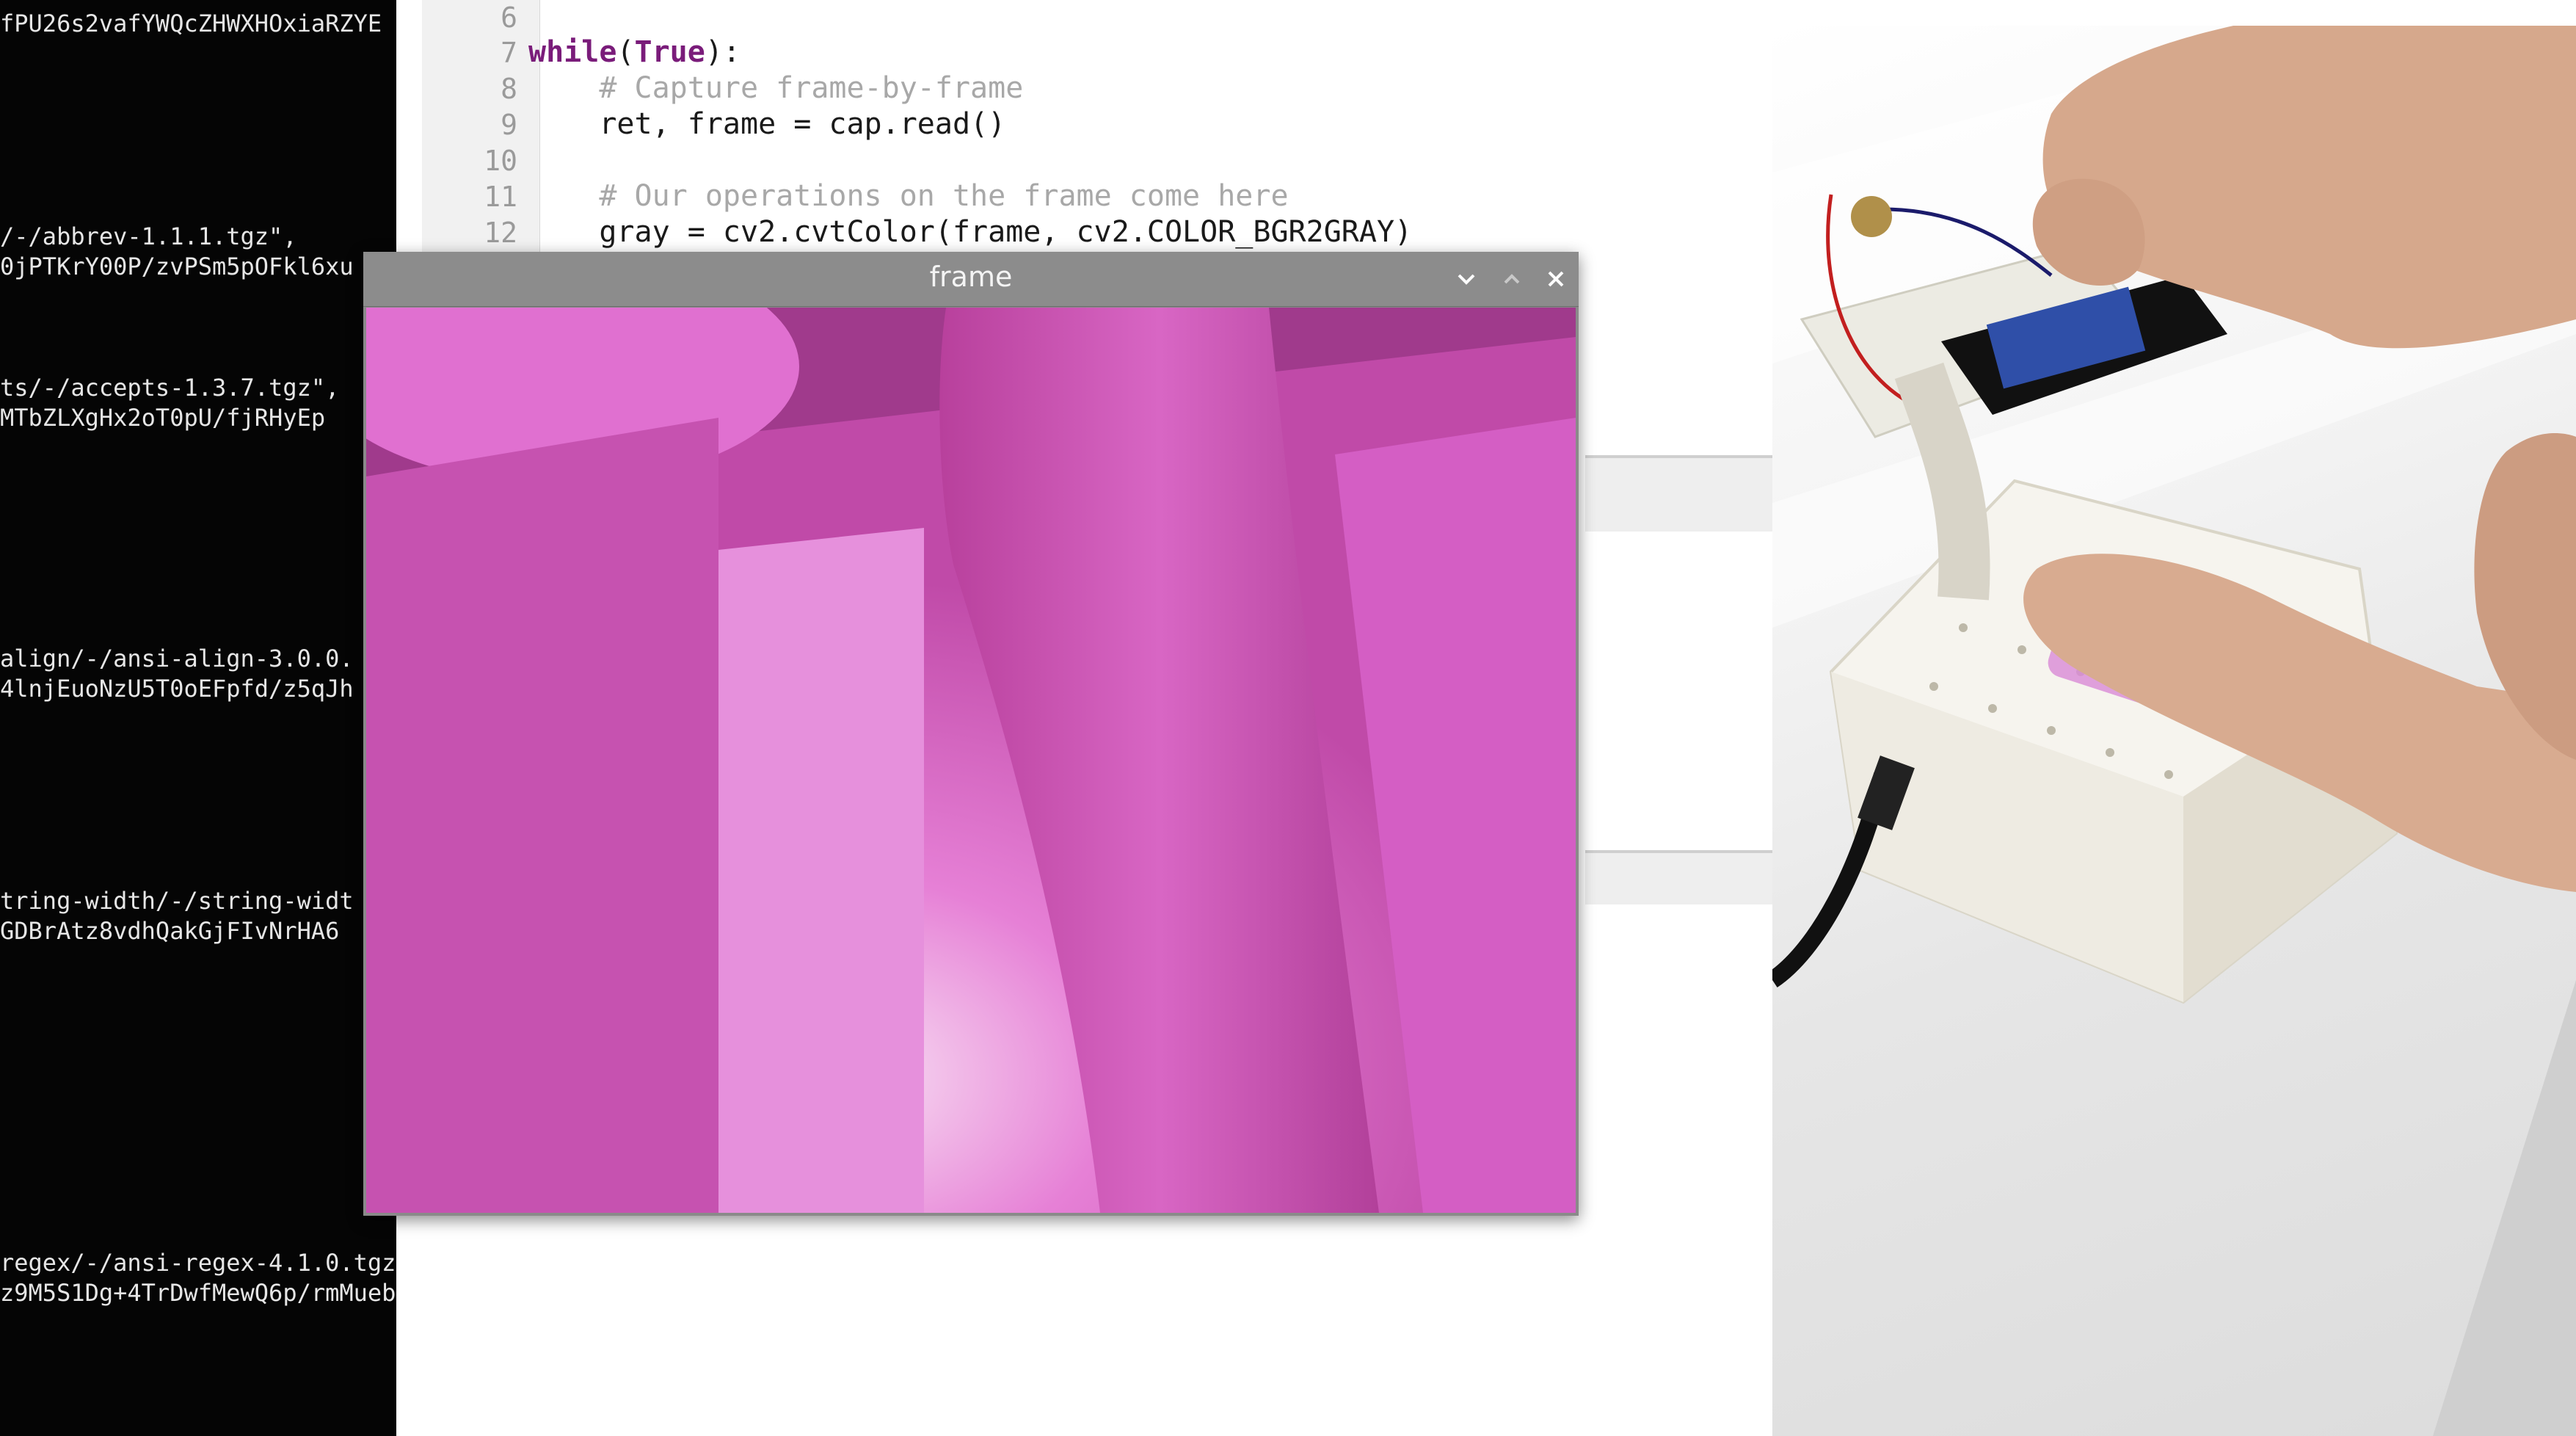  Describe the element at coordinates (500, 161) in the screenshot. I see `line-number: 10` at that location.